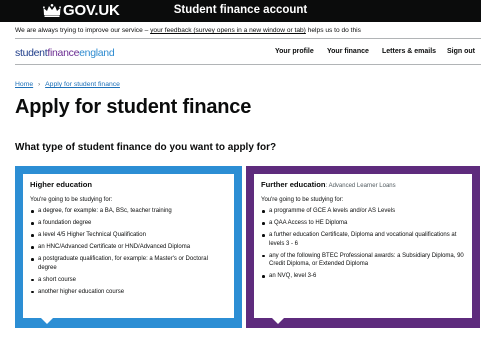 This screenshot has width=481, height=338. What do you see at coordinates (129, 292) in the screenshot?
I see `list-item: another higher education course` at bounding box center [129, 292].